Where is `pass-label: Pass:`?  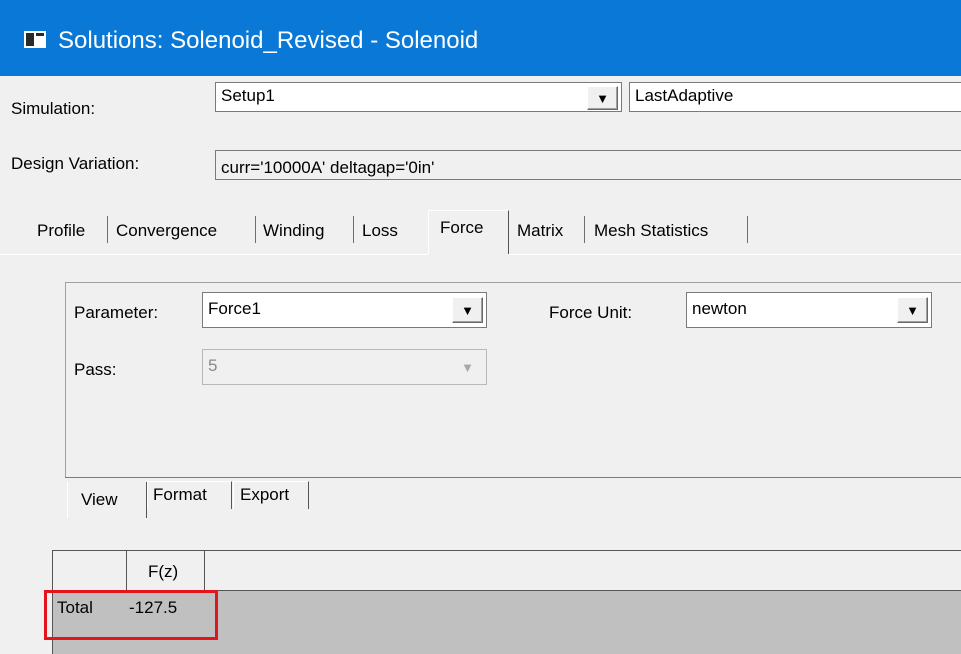 pass-label: Pass: is located at coordinates (95, 369).